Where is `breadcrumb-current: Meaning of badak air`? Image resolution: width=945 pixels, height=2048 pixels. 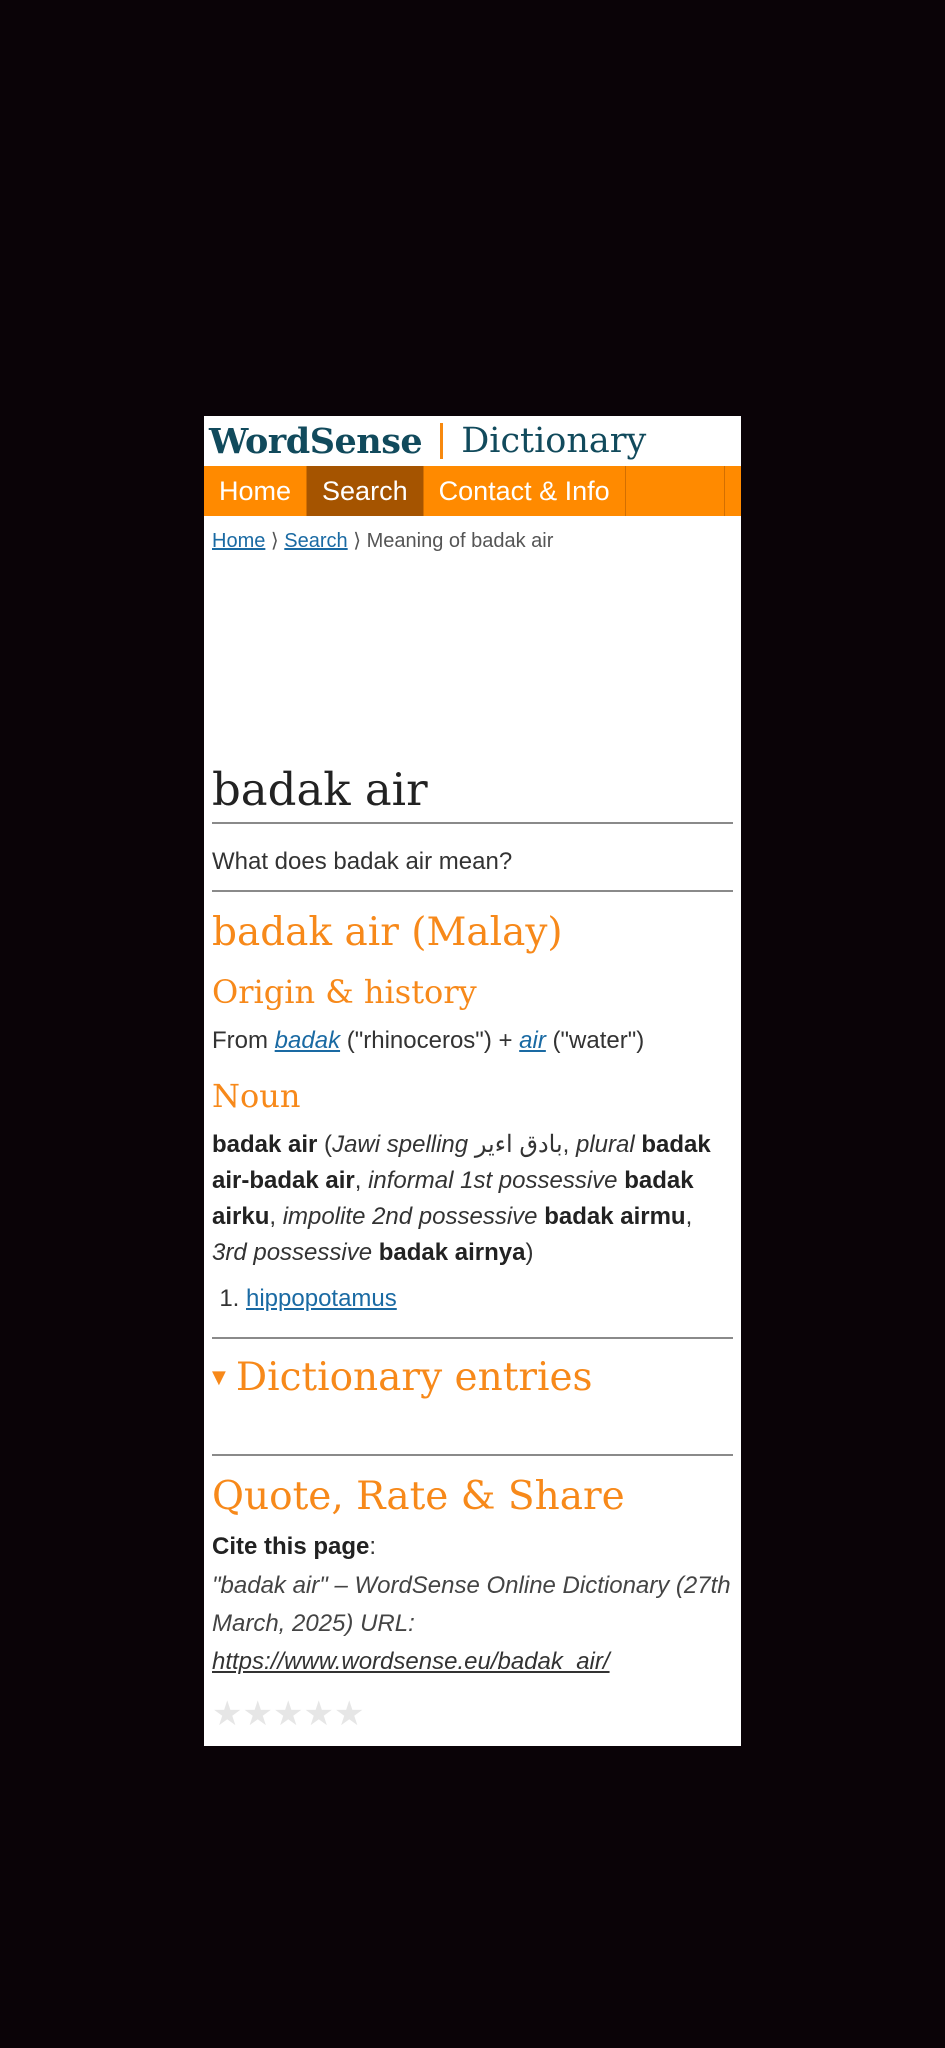
breadcrumb-current: Meaning of badak air is located at coordinates (460, 541).